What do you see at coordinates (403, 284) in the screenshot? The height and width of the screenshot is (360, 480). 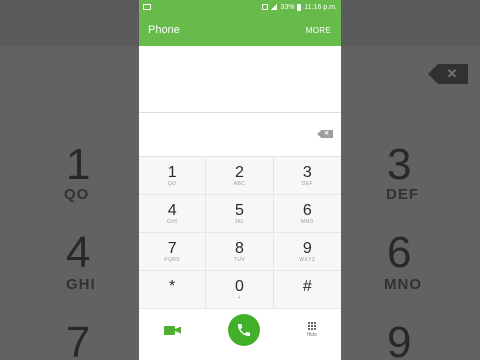 I see `background-letters: MNO` at bounding box center [403, 284].